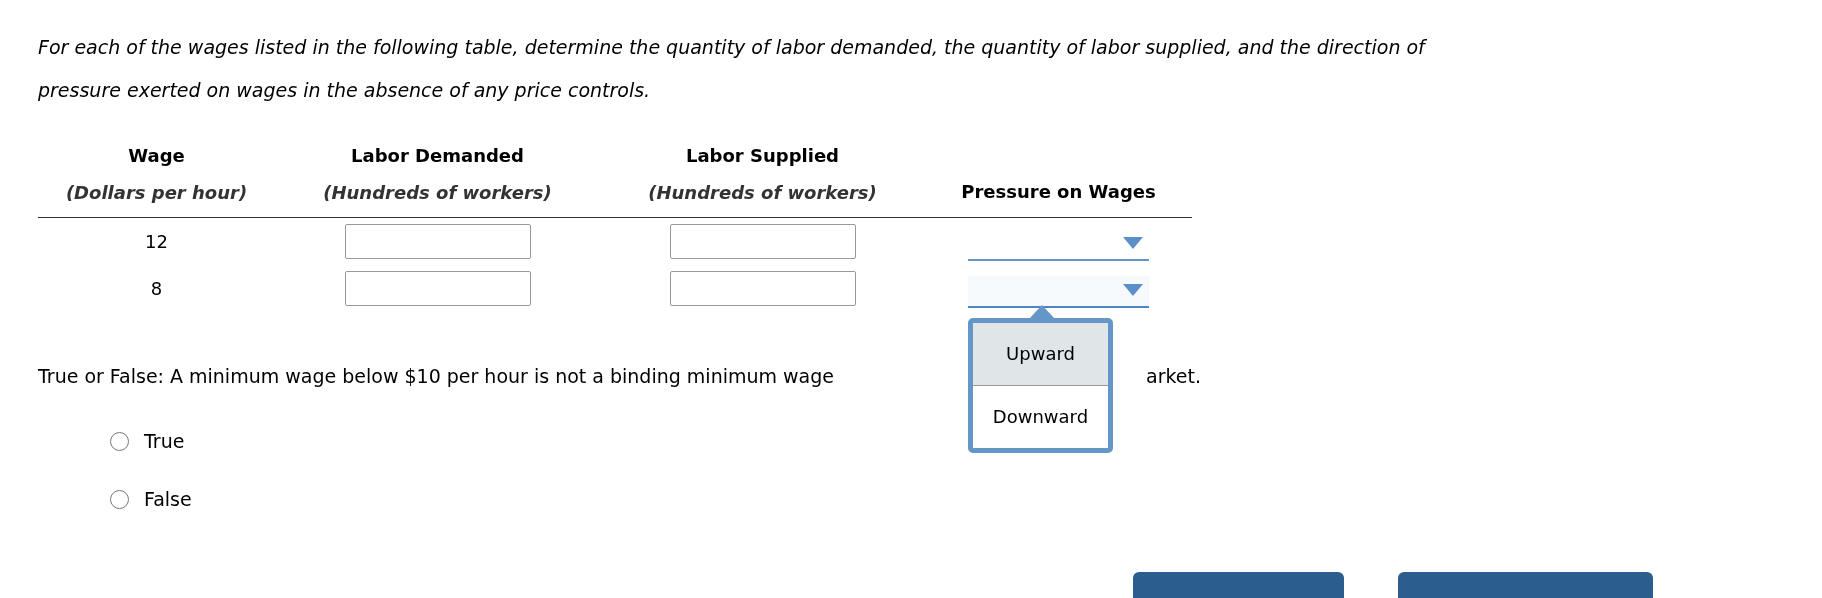 This screenshot has width=1822, height=598. Describe the element at coordinates (1174, 376) in the screenshot. I see `question-text: arket.` at that location.